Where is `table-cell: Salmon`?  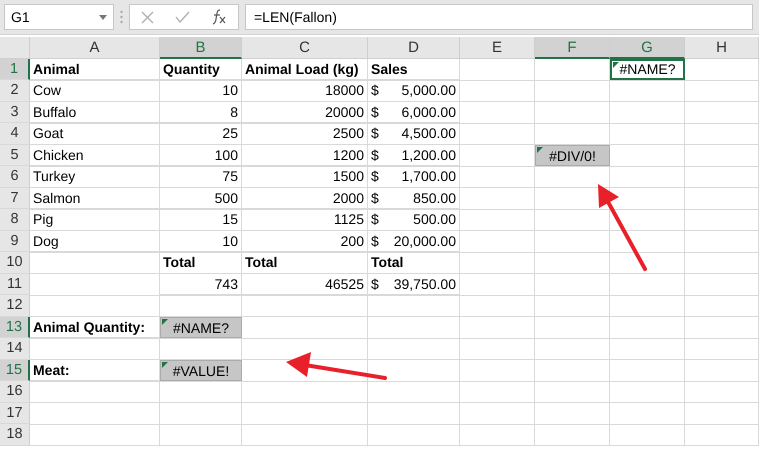
table-cell: Salmon is located at coordinates (95, 198).